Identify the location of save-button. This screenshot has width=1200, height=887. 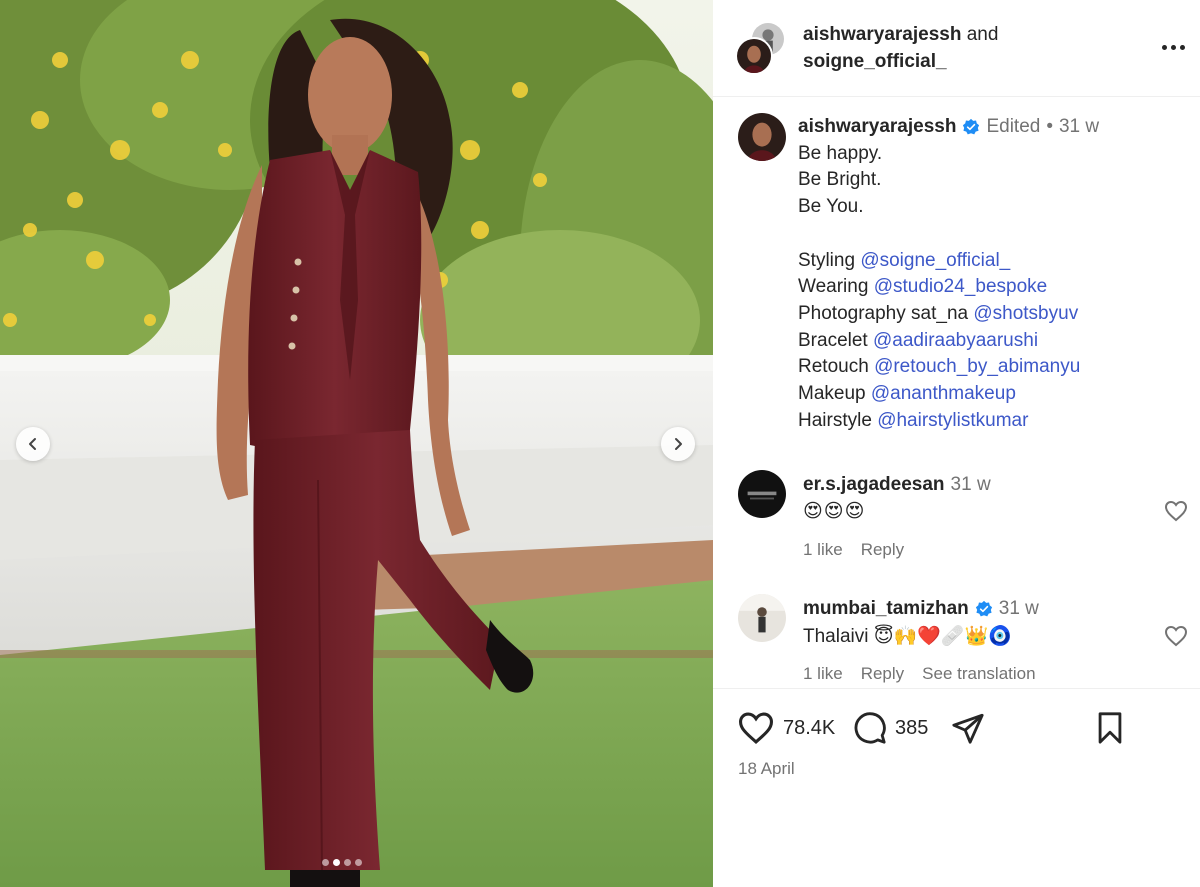
(1110, 728).